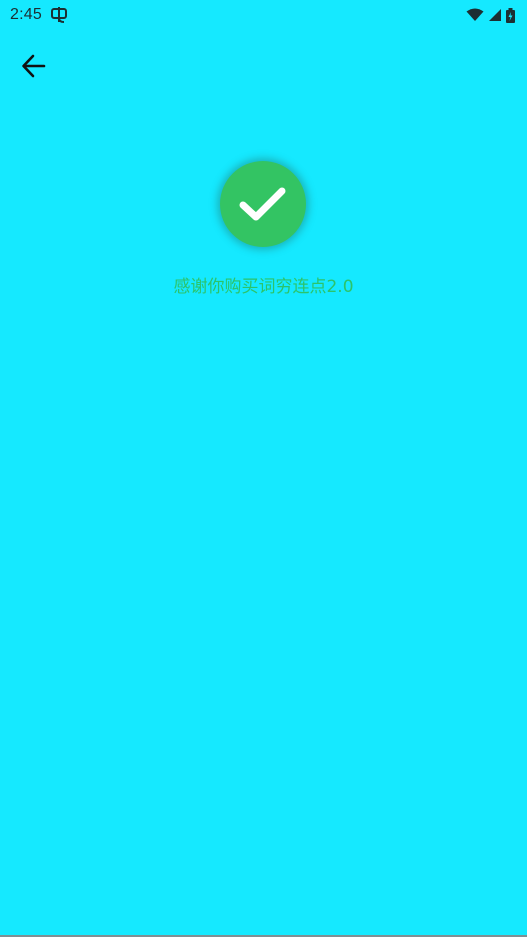 The image size is (527, 937). Describe the element at coordinates (263, 287) in the screenshot. I see `thanks-message: 感谢你购买词穷连点2.0` at that location.